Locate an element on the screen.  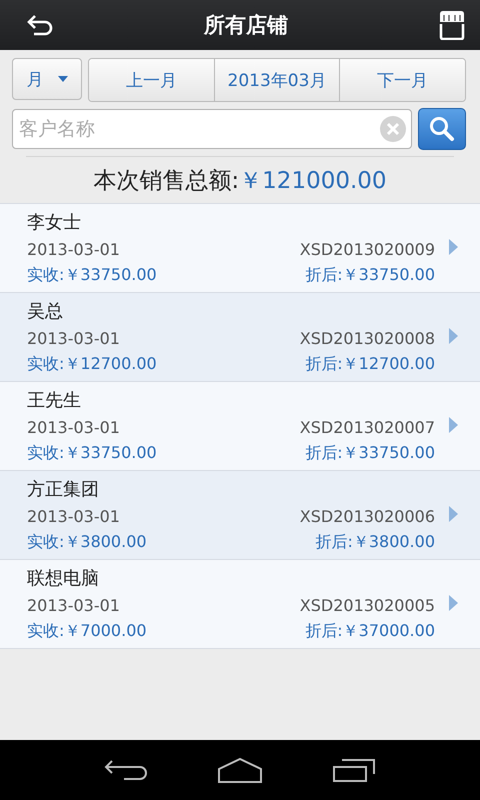
dropdown-caret-icon is located at coordinates (63, 79).